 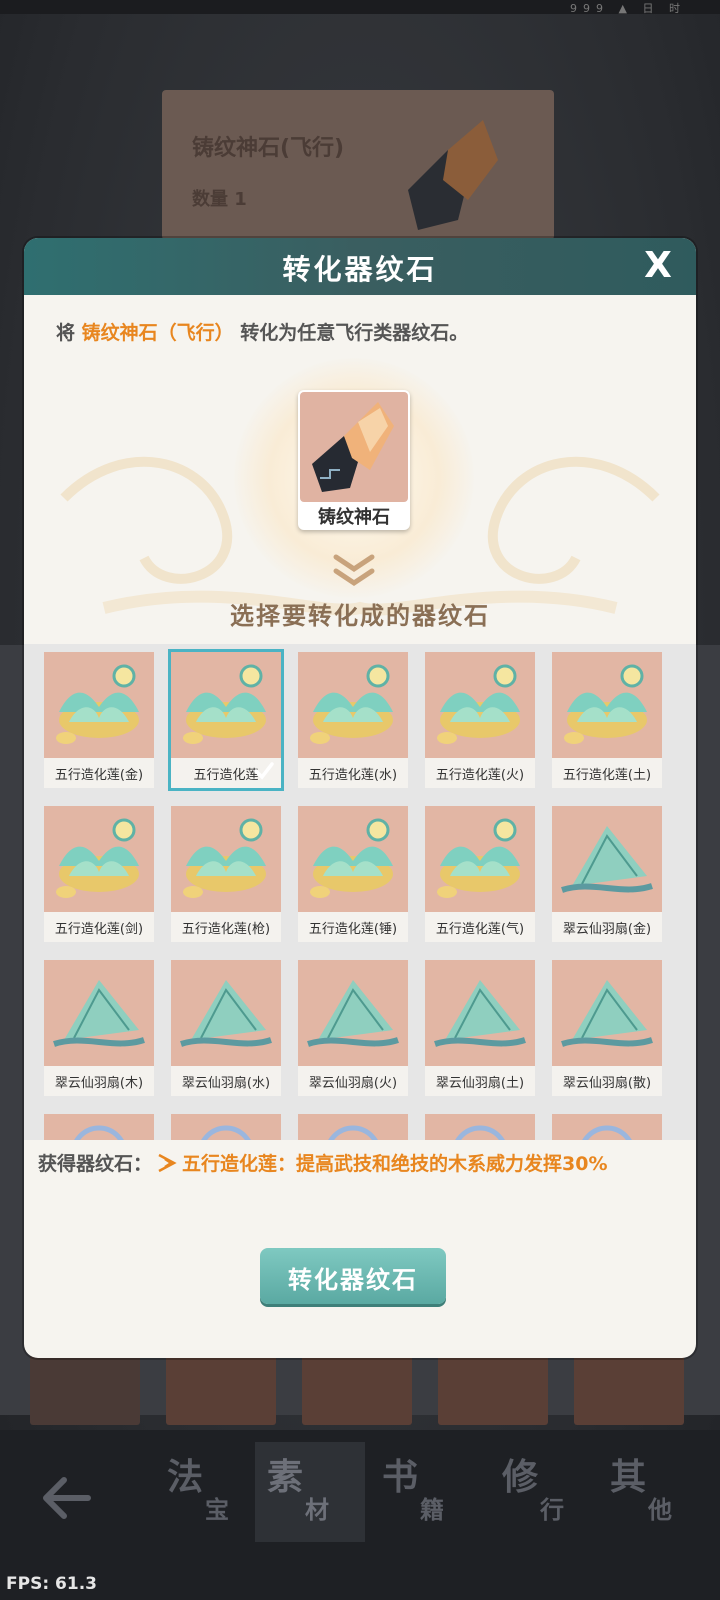 What do you see at coordinates (157, 333) in the screenshot?
I see `desc-item-name: 铸纹神石（飞行）` at bounding box center [157, 333].